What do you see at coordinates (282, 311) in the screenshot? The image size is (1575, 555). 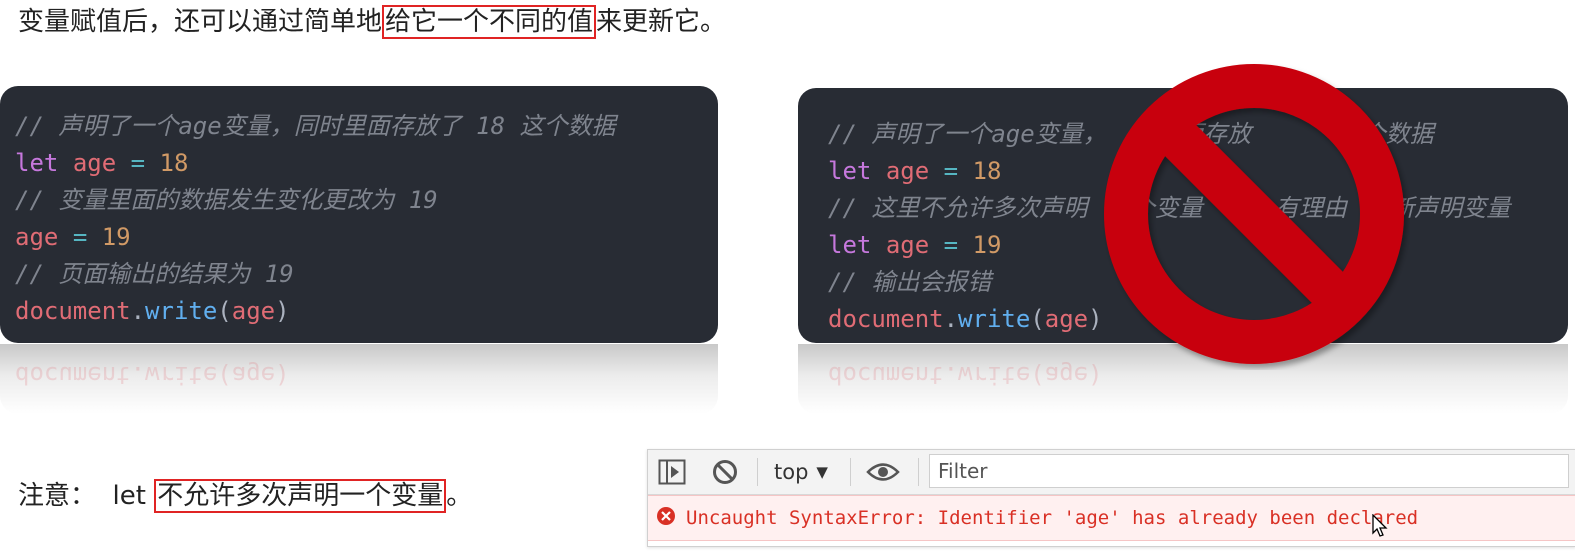 I see `code-paren-close: )` at bounding box center [282, 311].